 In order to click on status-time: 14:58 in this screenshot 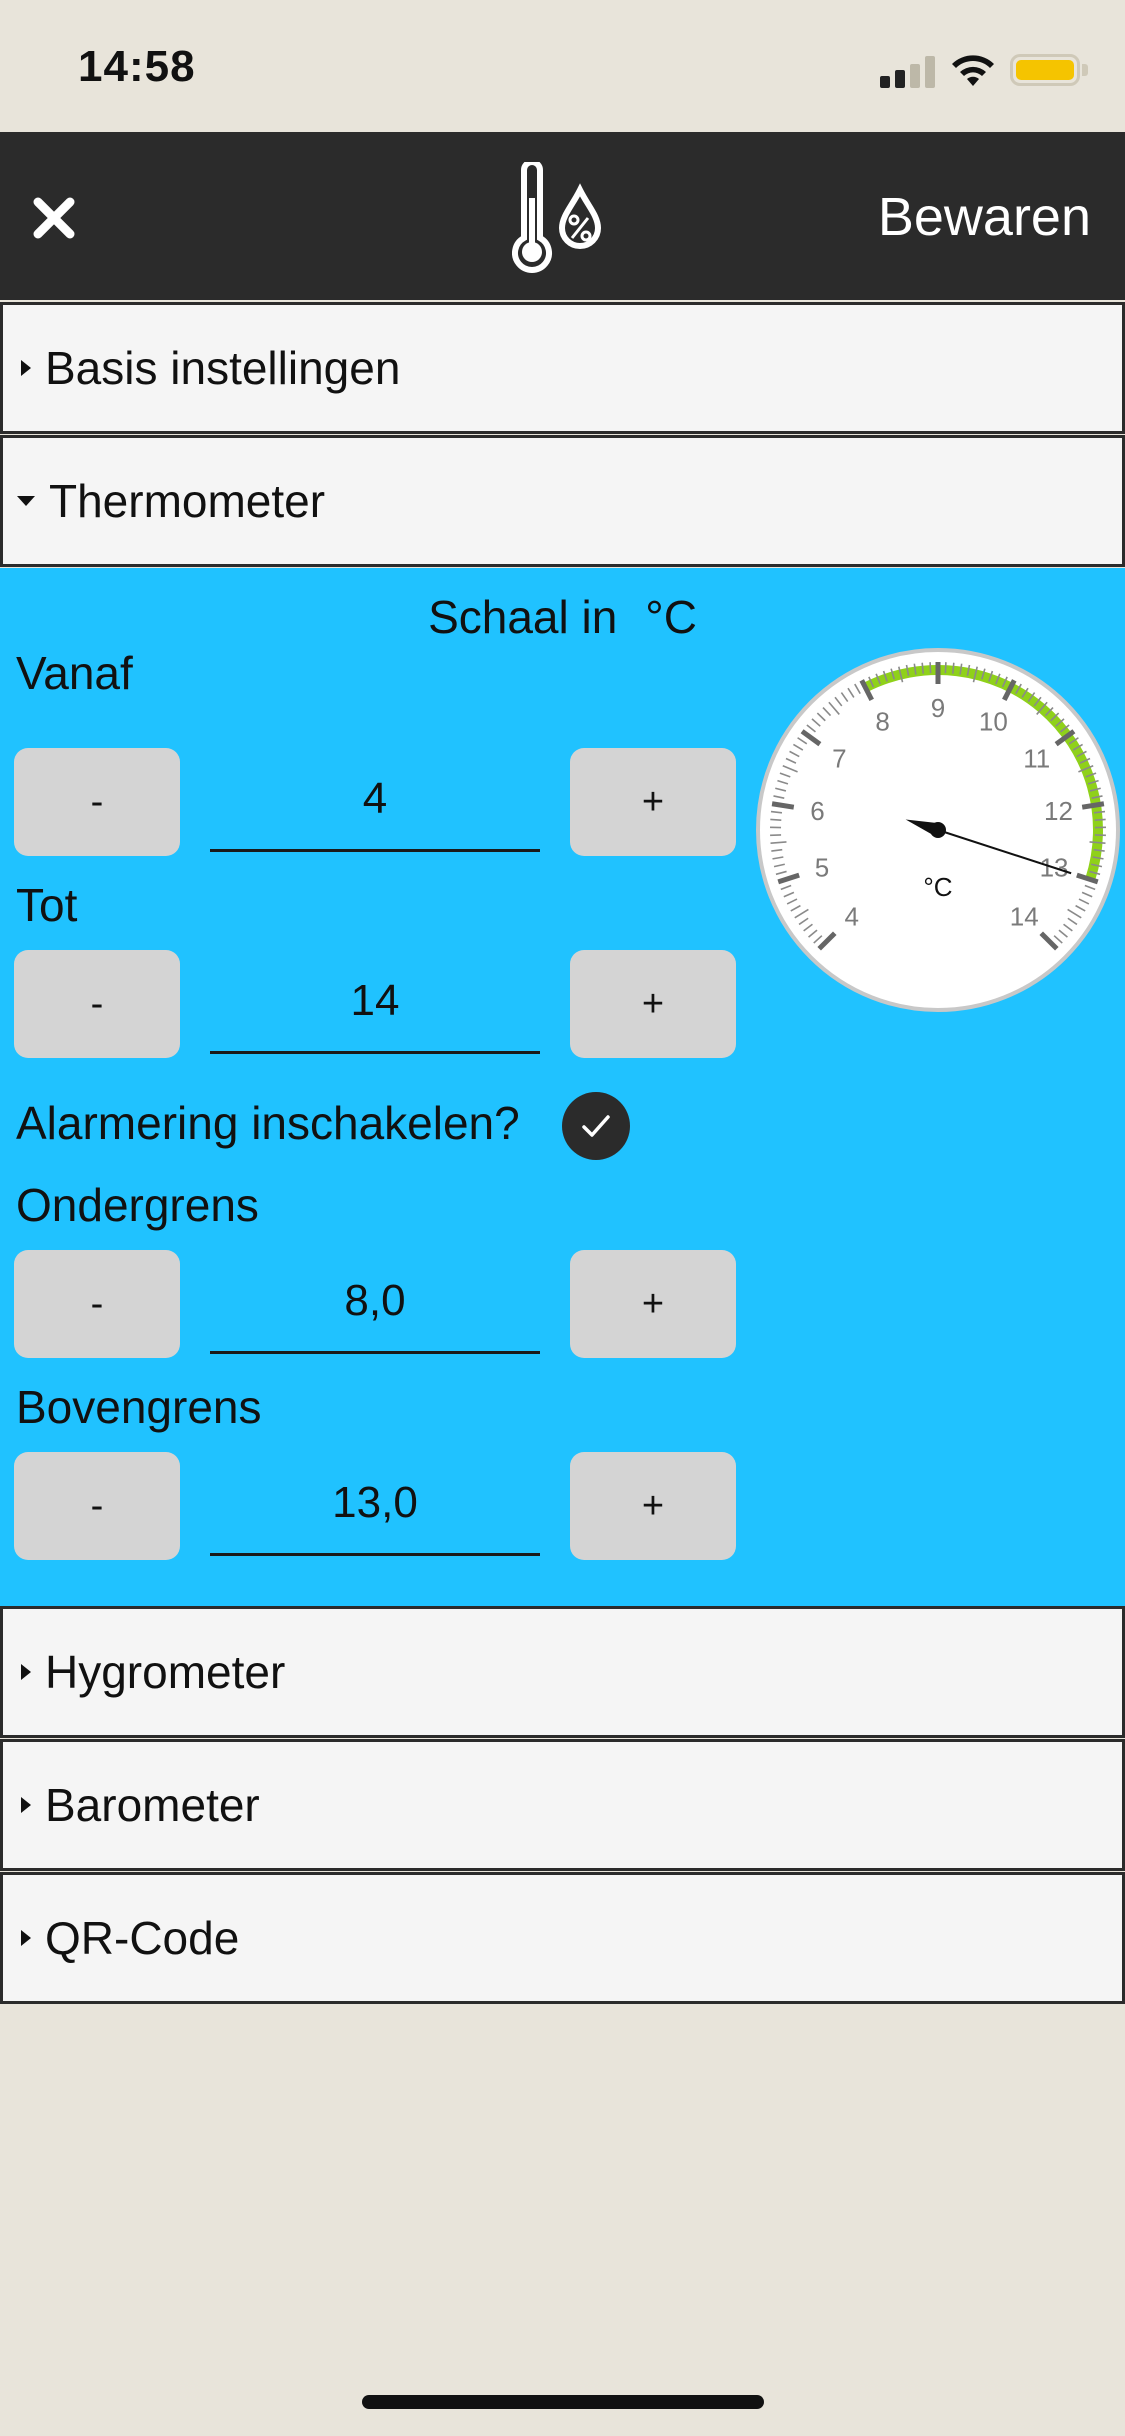, I will do `click(137, 66)`.